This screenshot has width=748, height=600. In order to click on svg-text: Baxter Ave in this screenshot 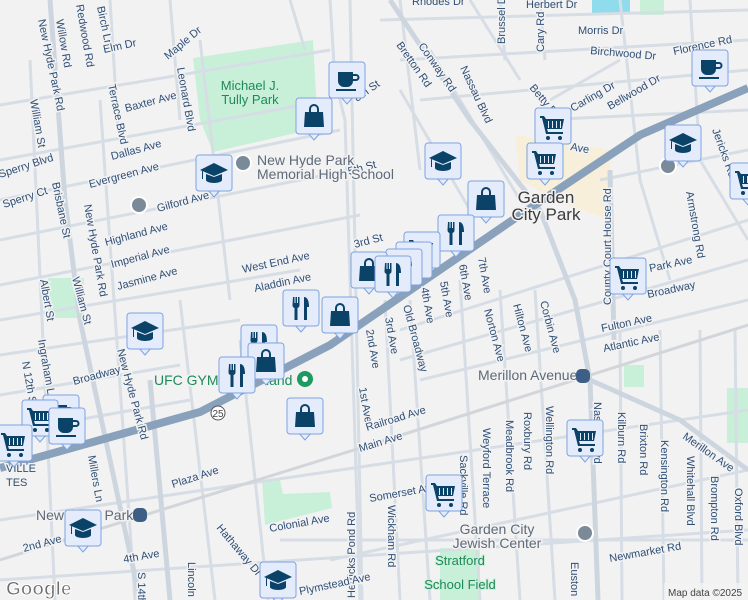, I will do `click(151, 102)`.